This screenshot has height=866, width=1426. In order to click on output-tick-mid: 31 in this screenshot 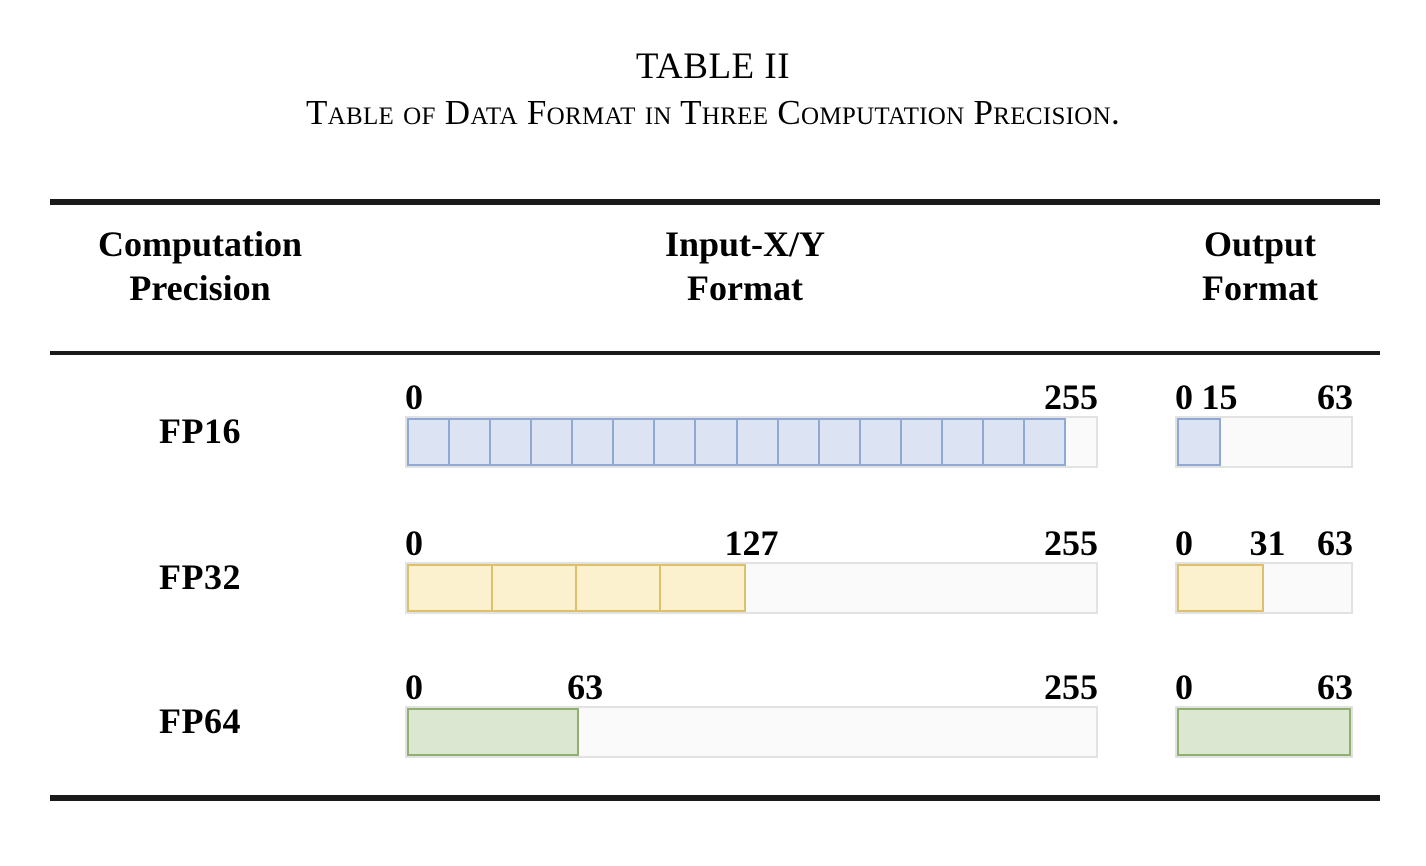, I will do `click(1267, 543)`.